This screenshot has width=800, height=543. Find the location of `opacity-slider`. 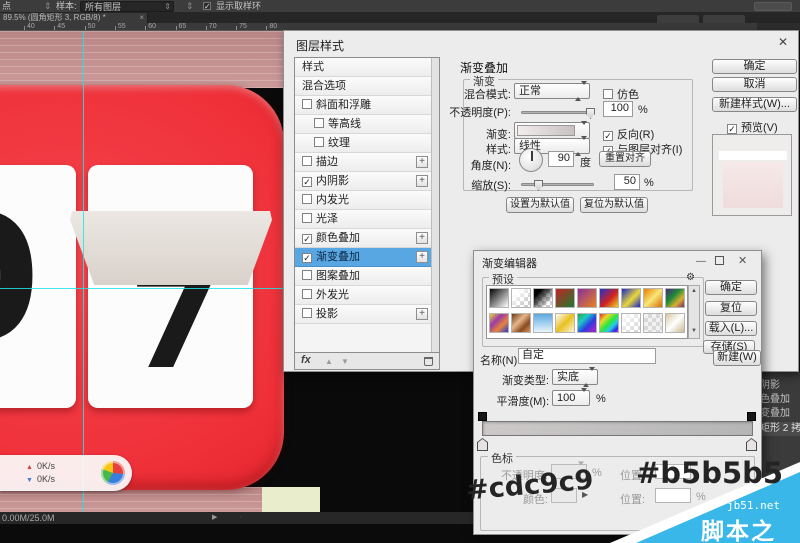

opacity-slider is located at coordinates (558, 113).